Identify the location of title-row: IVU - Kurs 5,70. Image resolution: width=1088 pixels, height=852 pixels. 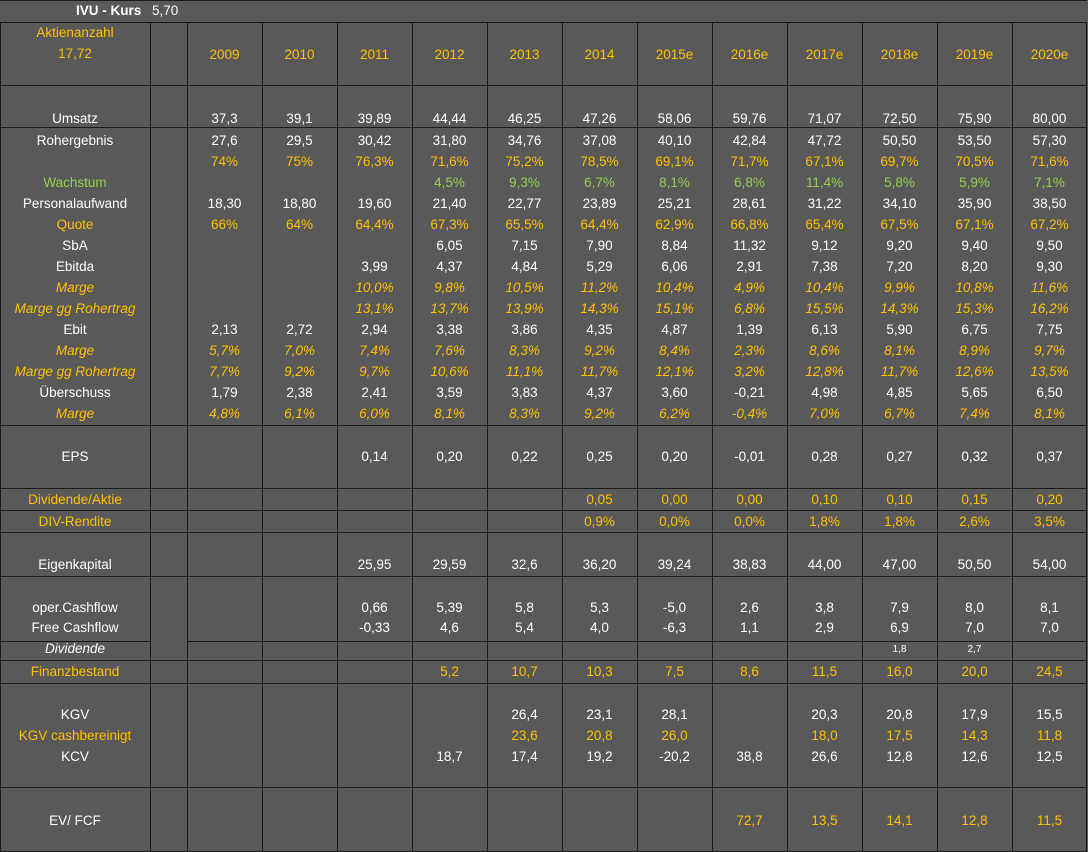
(543, 11).